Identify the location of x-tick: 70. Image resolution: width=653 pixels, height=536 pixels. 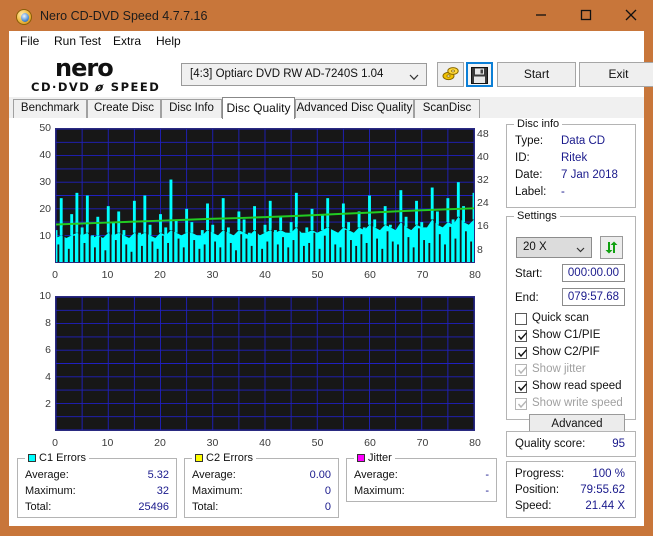
(422, 275).